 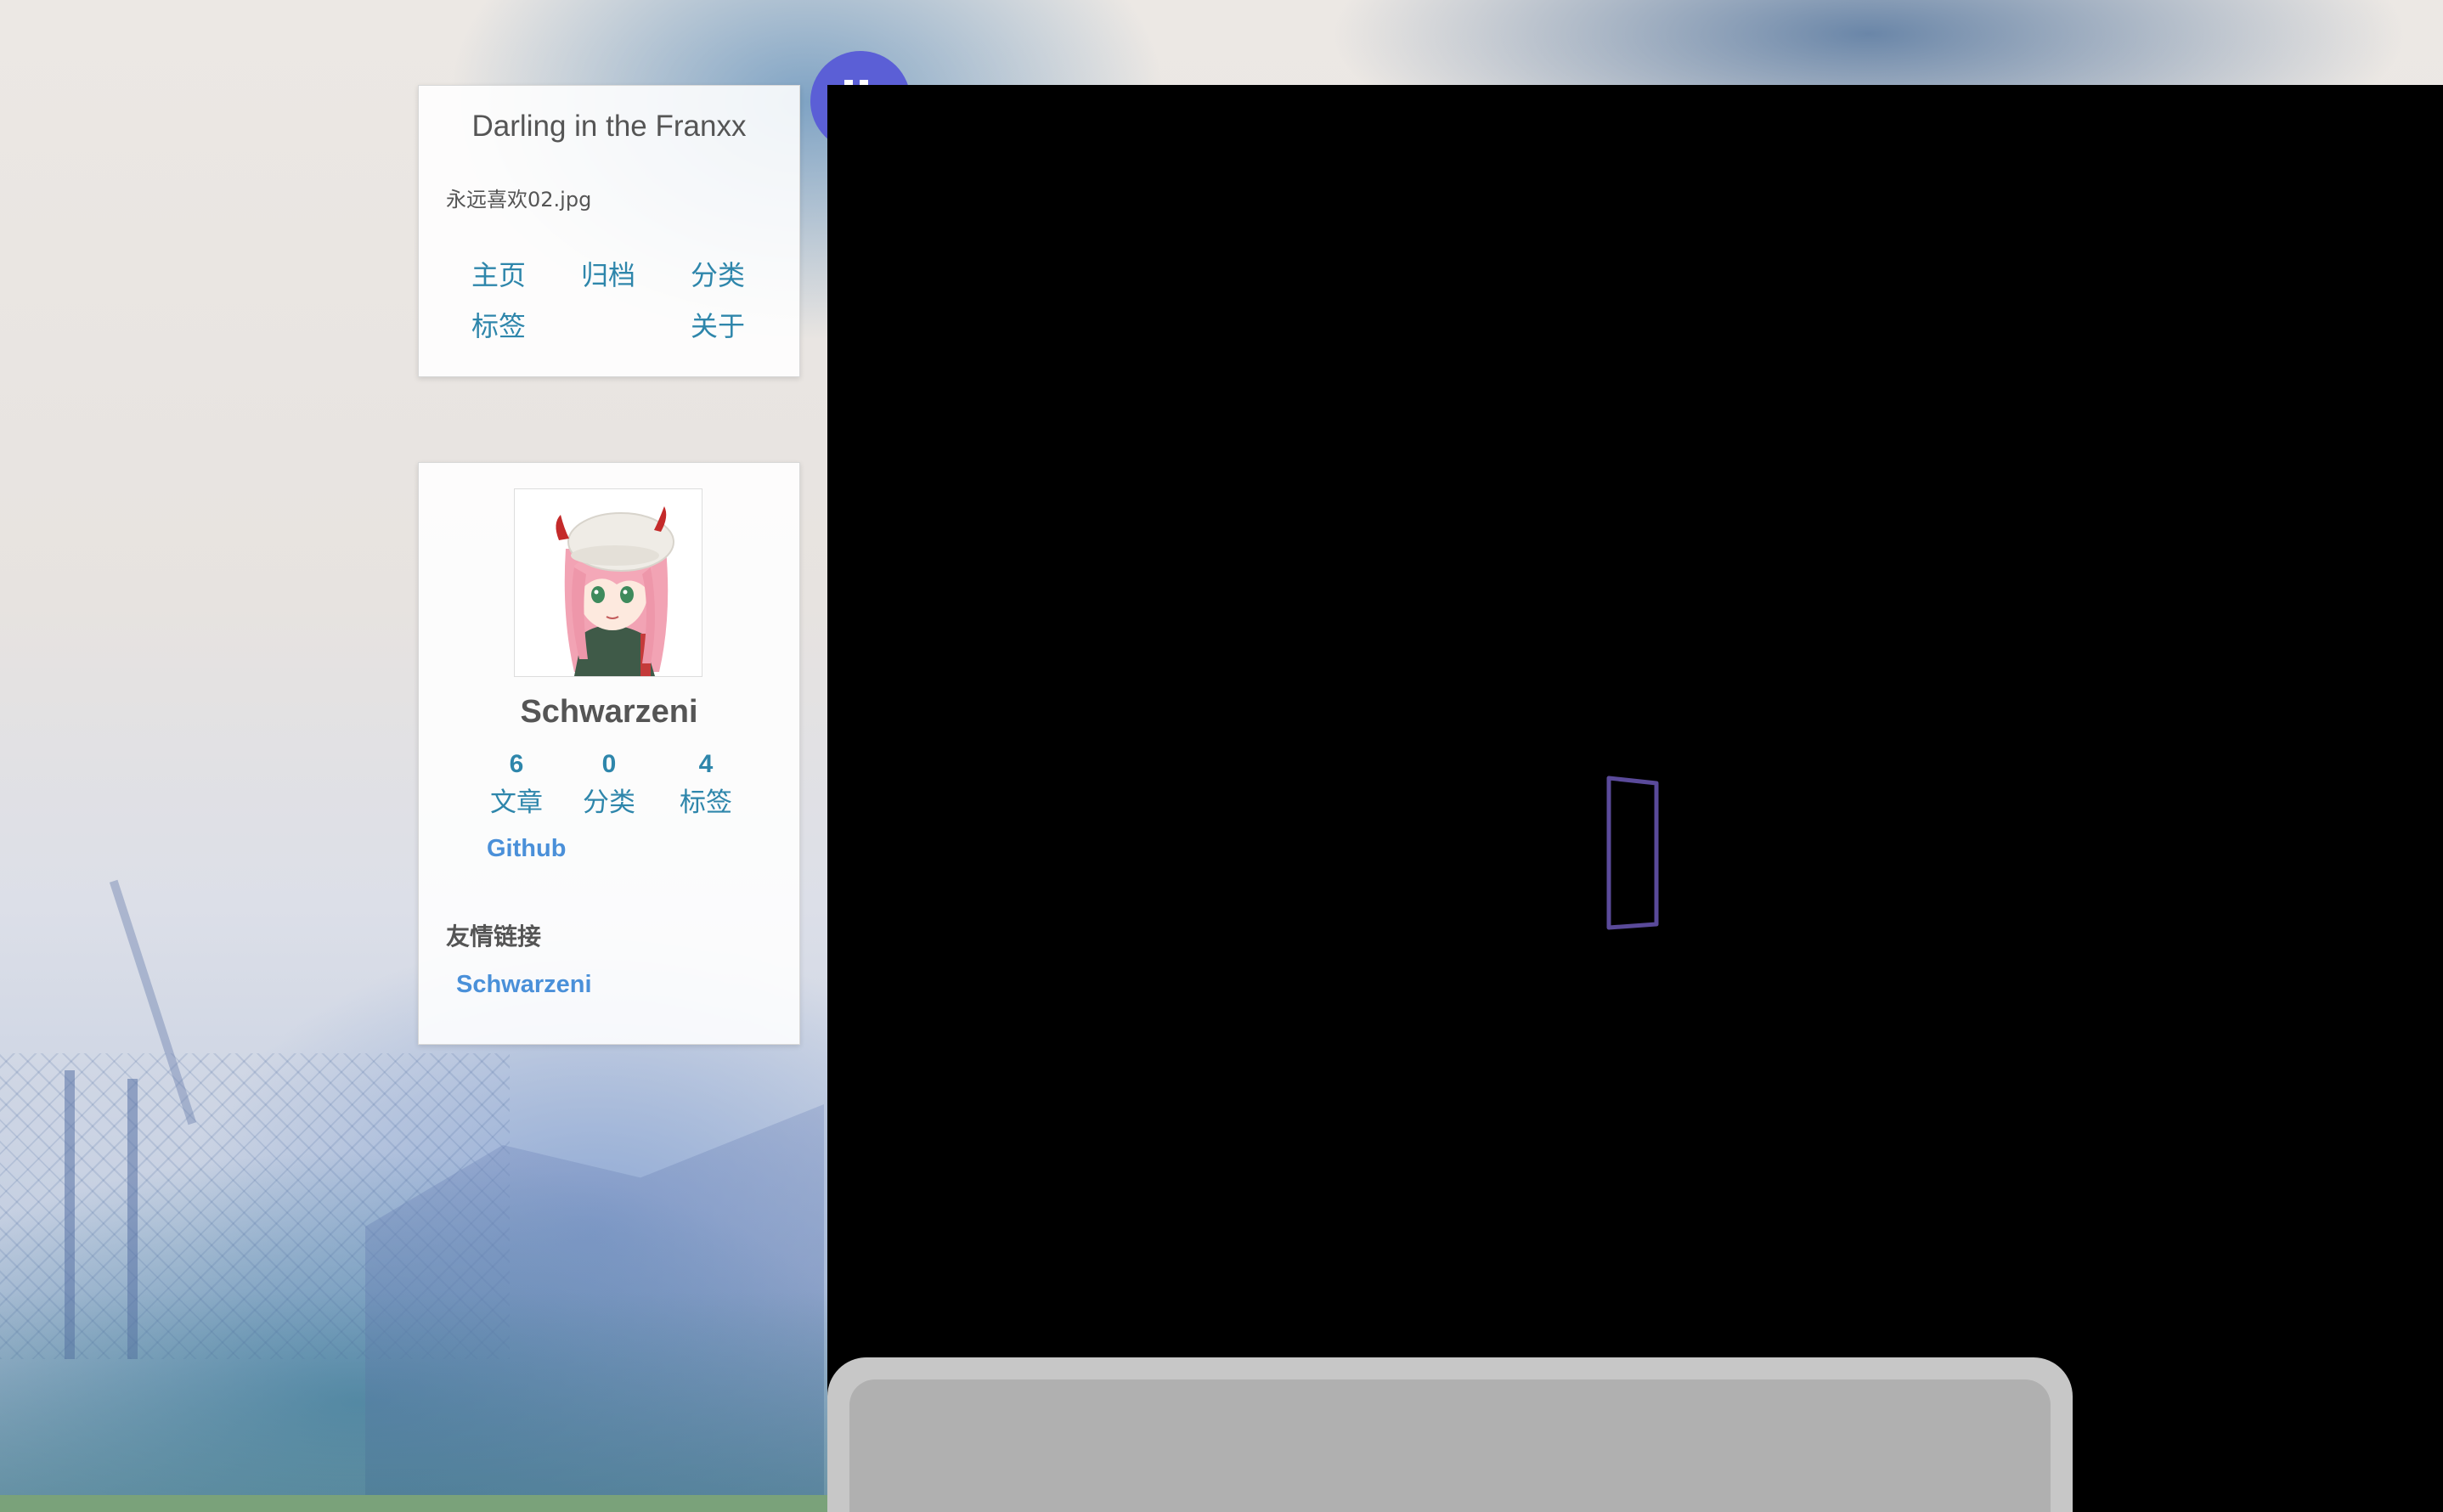 What do you see at coordinates (608, 273) in the screenshot?
I see `menu-item-archives: 归档` at bounding box center [608, 273].